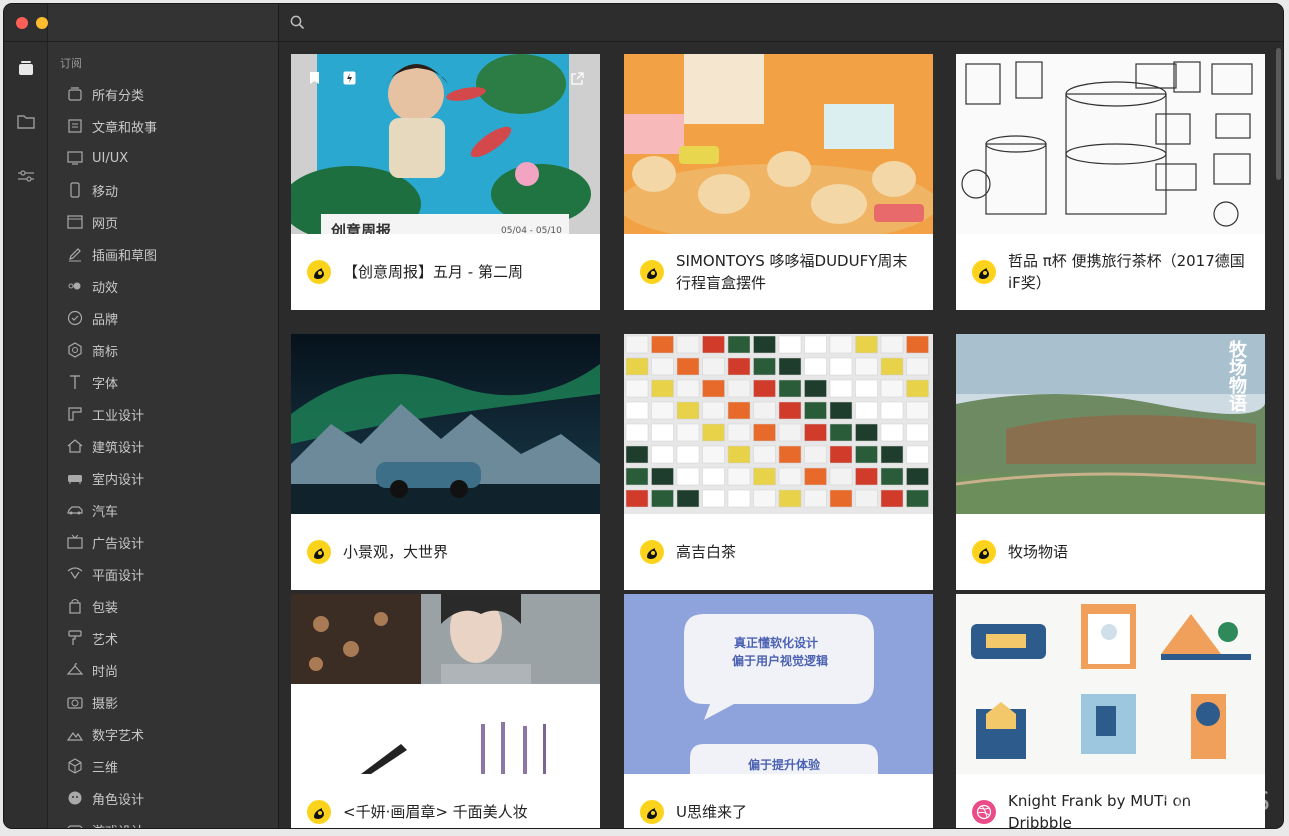  I want to click on hexagon-icon, so click(75, 350).